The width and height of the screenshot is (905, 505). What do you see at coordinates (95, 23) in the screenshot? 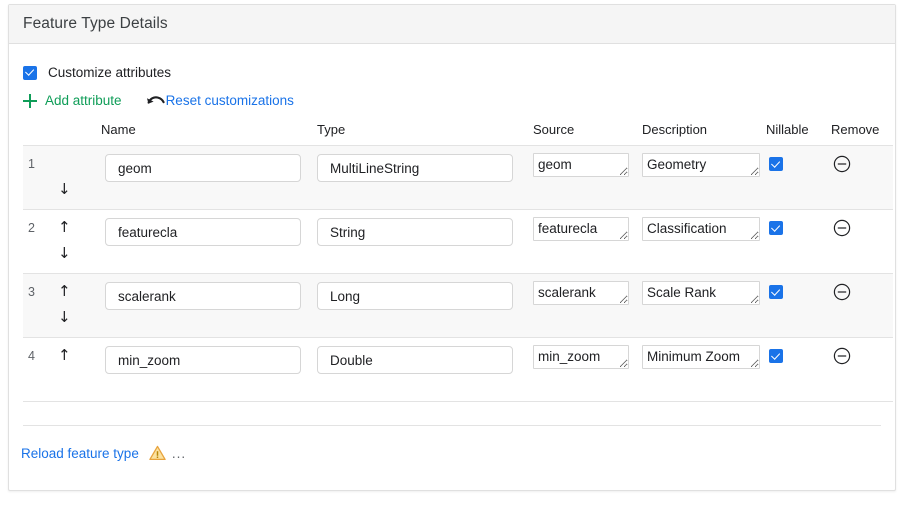
I see `page-title: Feature Type Details` at bounding box center [95, 23].